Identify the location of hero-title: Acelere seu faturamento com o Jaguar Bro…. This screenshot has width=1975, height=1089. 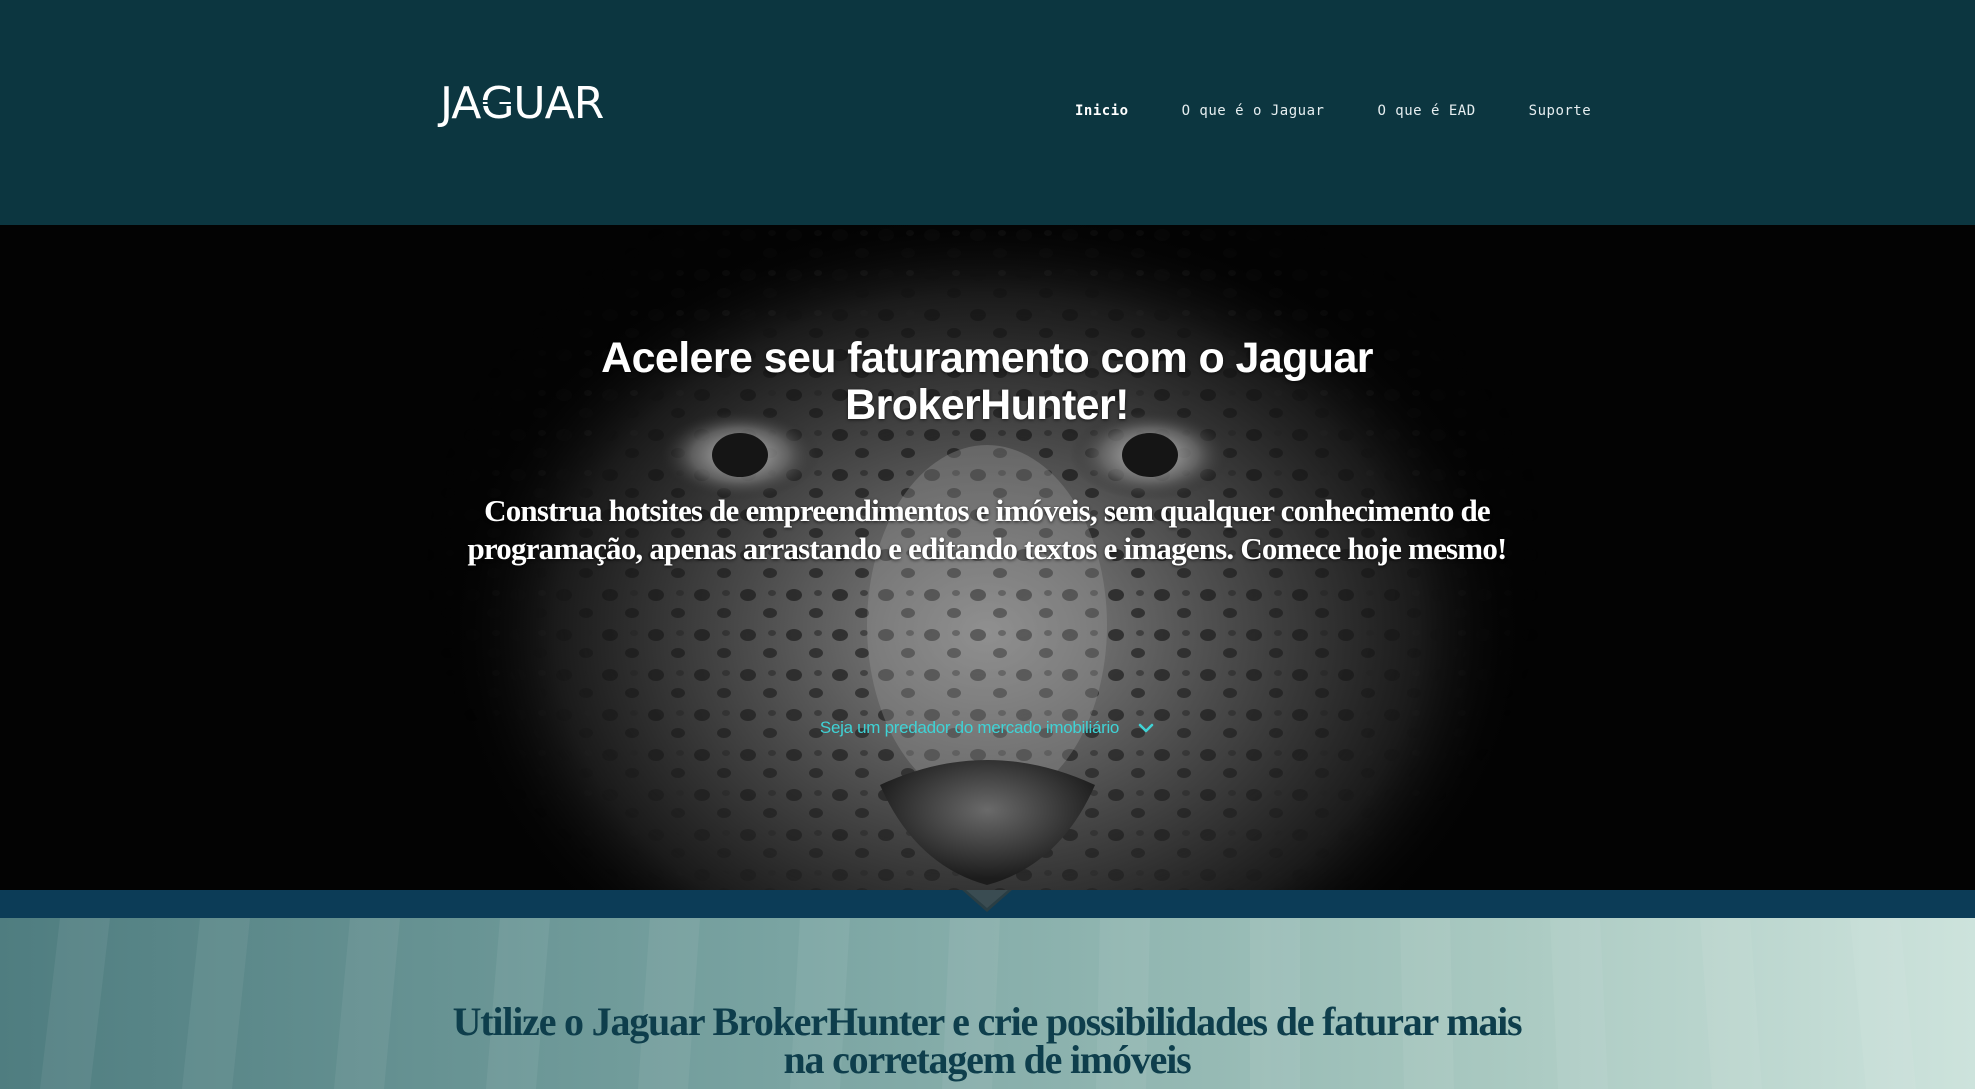
(987, 382).